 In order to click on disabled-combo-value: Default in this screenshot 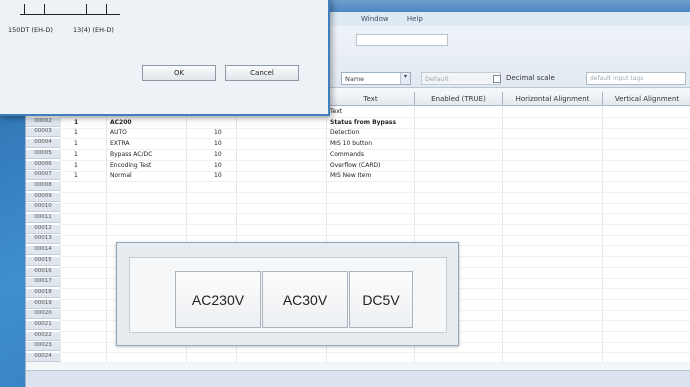, I will do `click(437, 79)`.